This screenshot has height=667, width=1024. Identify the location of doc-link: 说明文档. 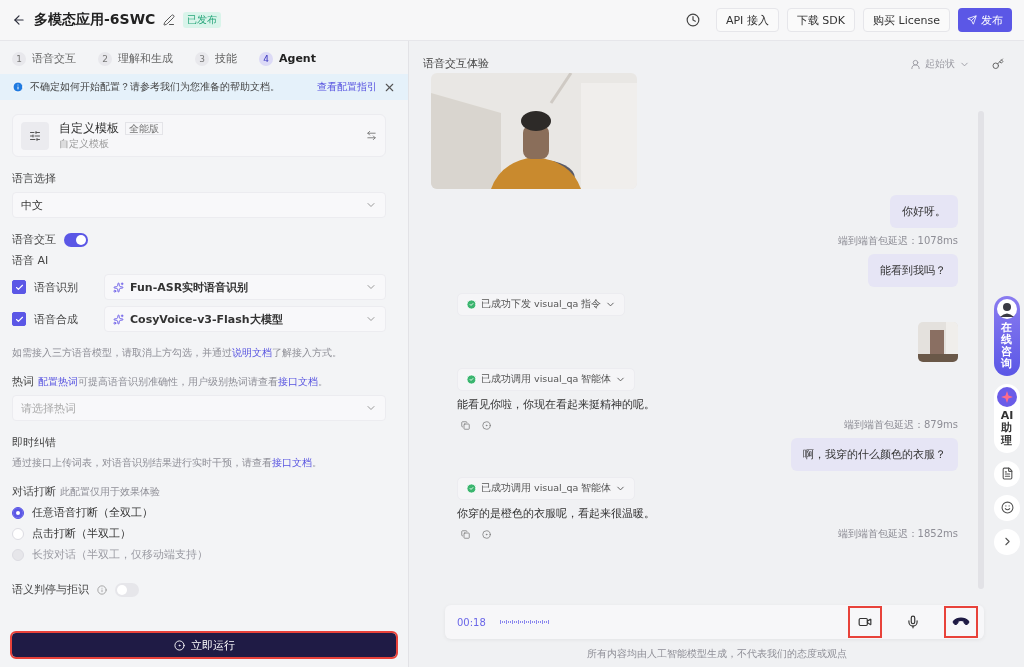
(252, 352).